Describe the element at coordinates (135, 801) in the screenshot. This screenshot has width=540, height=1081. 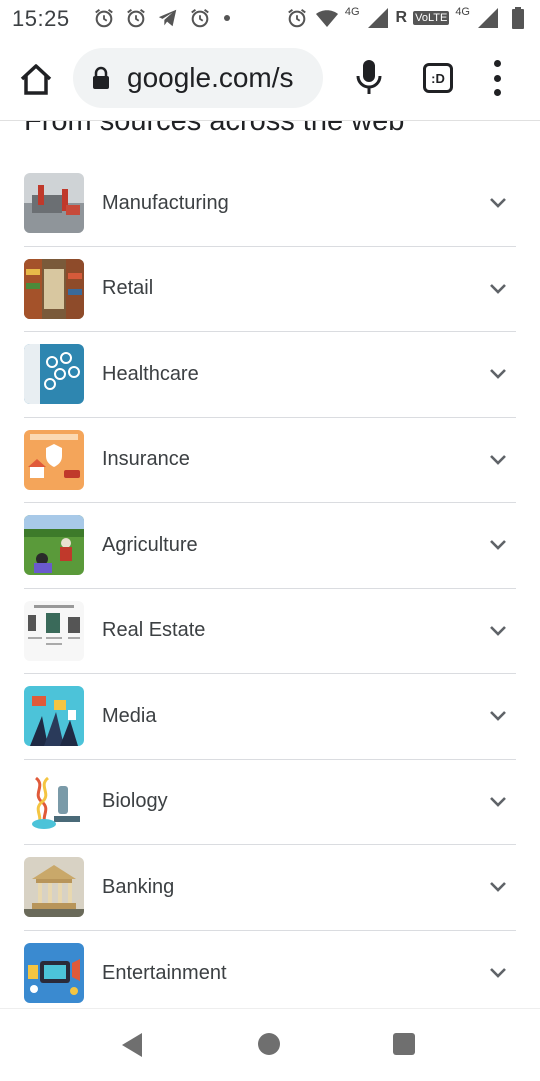
I see `topic-label: Biology` at that location.